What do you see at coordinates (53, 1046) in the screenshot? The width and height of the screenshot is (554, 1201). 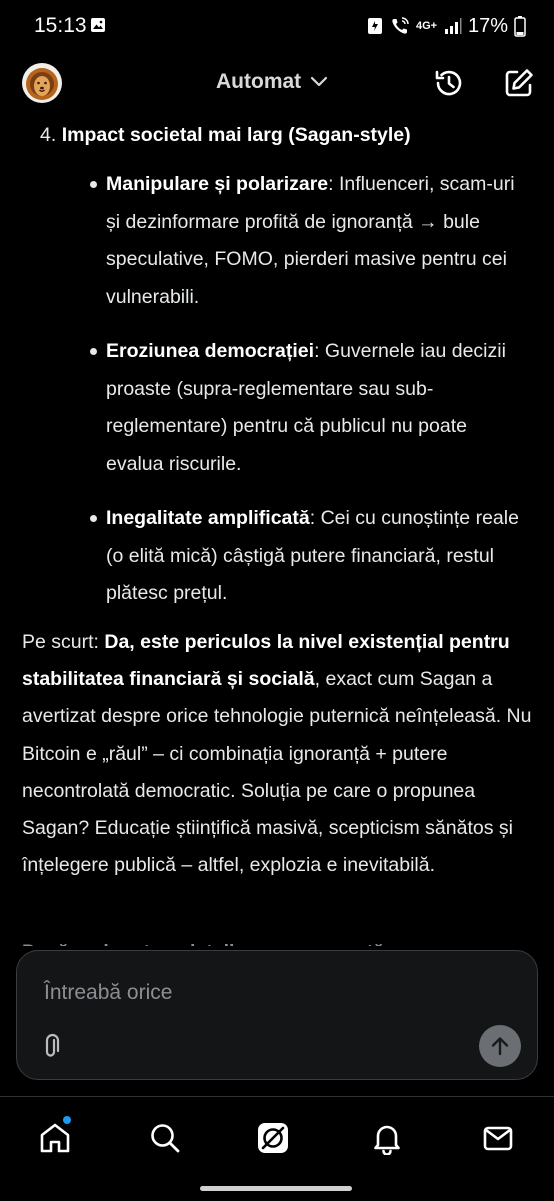 I see `attach-icon` at bounding box center [53, 1046].